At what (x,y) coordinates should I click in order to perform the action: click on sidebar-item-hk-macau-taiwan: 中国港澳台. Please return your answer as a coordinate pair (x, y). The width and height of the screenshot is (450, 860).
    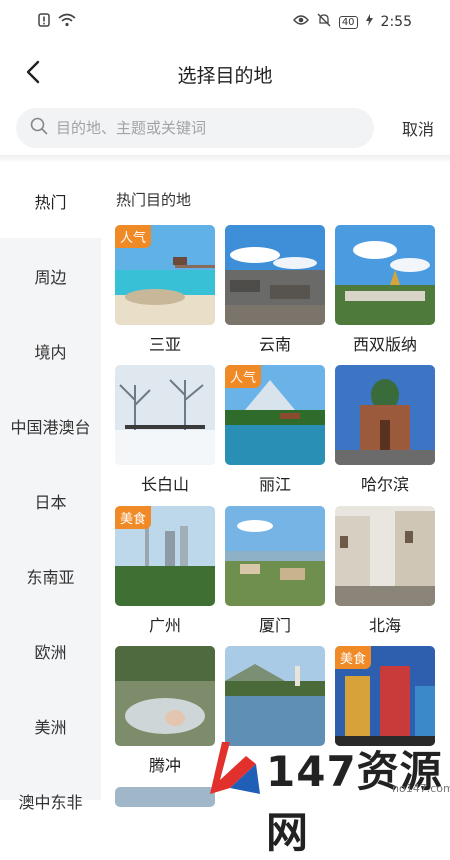
    Looking at the image, I should click on (50, 425).